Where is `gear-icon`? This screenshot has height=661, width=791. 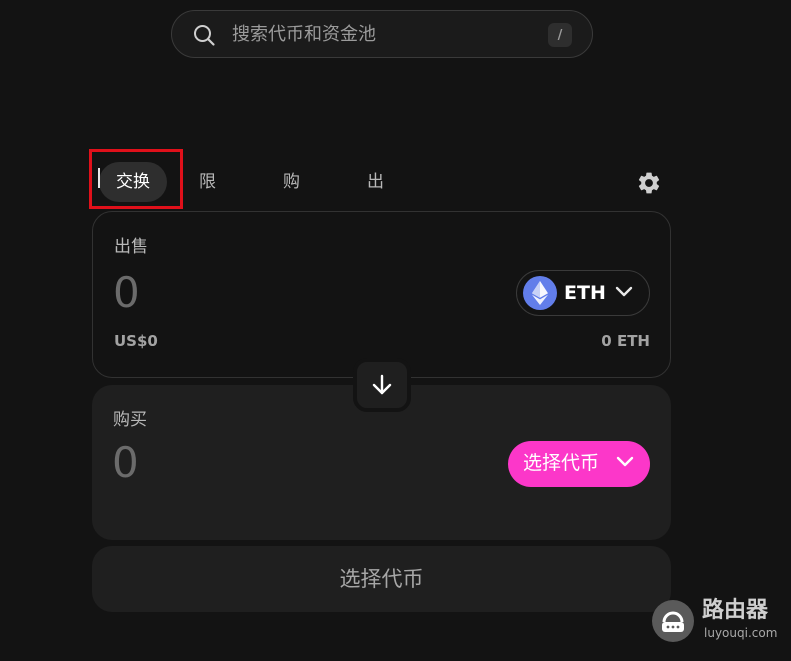
gear-icon is located at coordinates (649, 183).